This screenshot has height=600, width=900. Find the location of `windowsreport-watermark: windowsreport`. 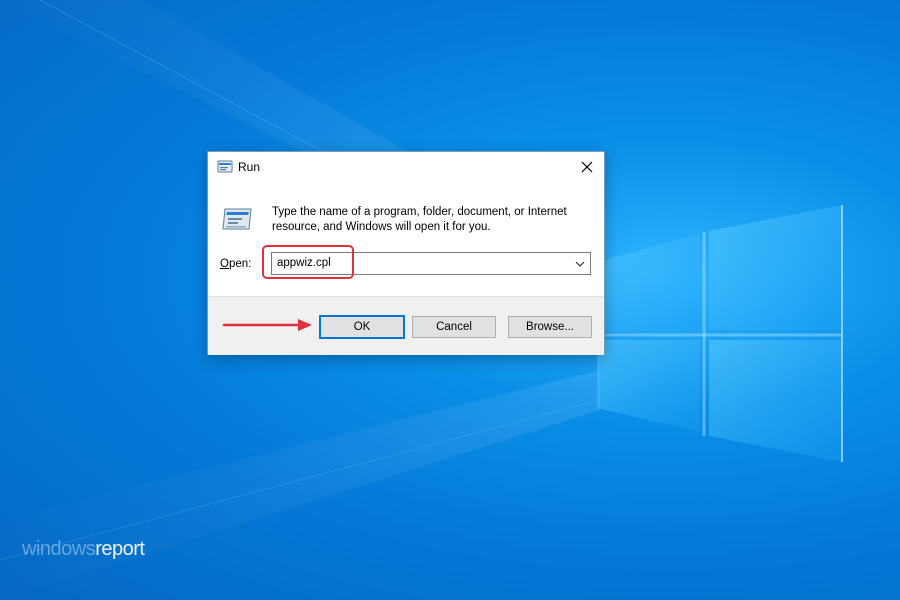

windowsreport-watermark: windowsreport is located at coordinates (83, 549).